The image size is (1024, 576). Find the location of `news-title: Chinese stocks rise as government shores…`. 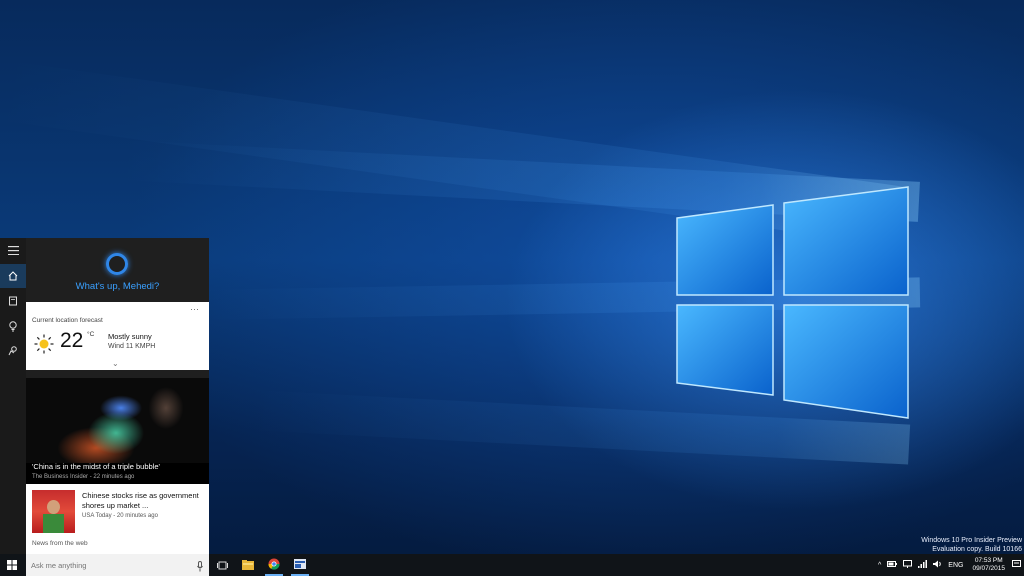

news-title: Chinese stocks rise as government shores… is located at coordinates (143, 501).